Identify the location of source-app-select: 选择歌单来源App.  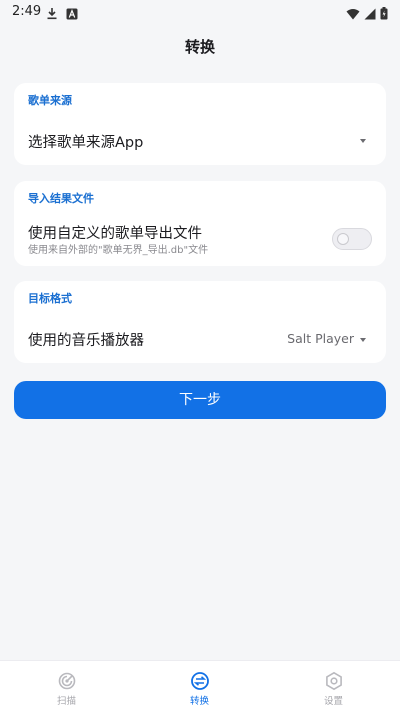
(200, 141).